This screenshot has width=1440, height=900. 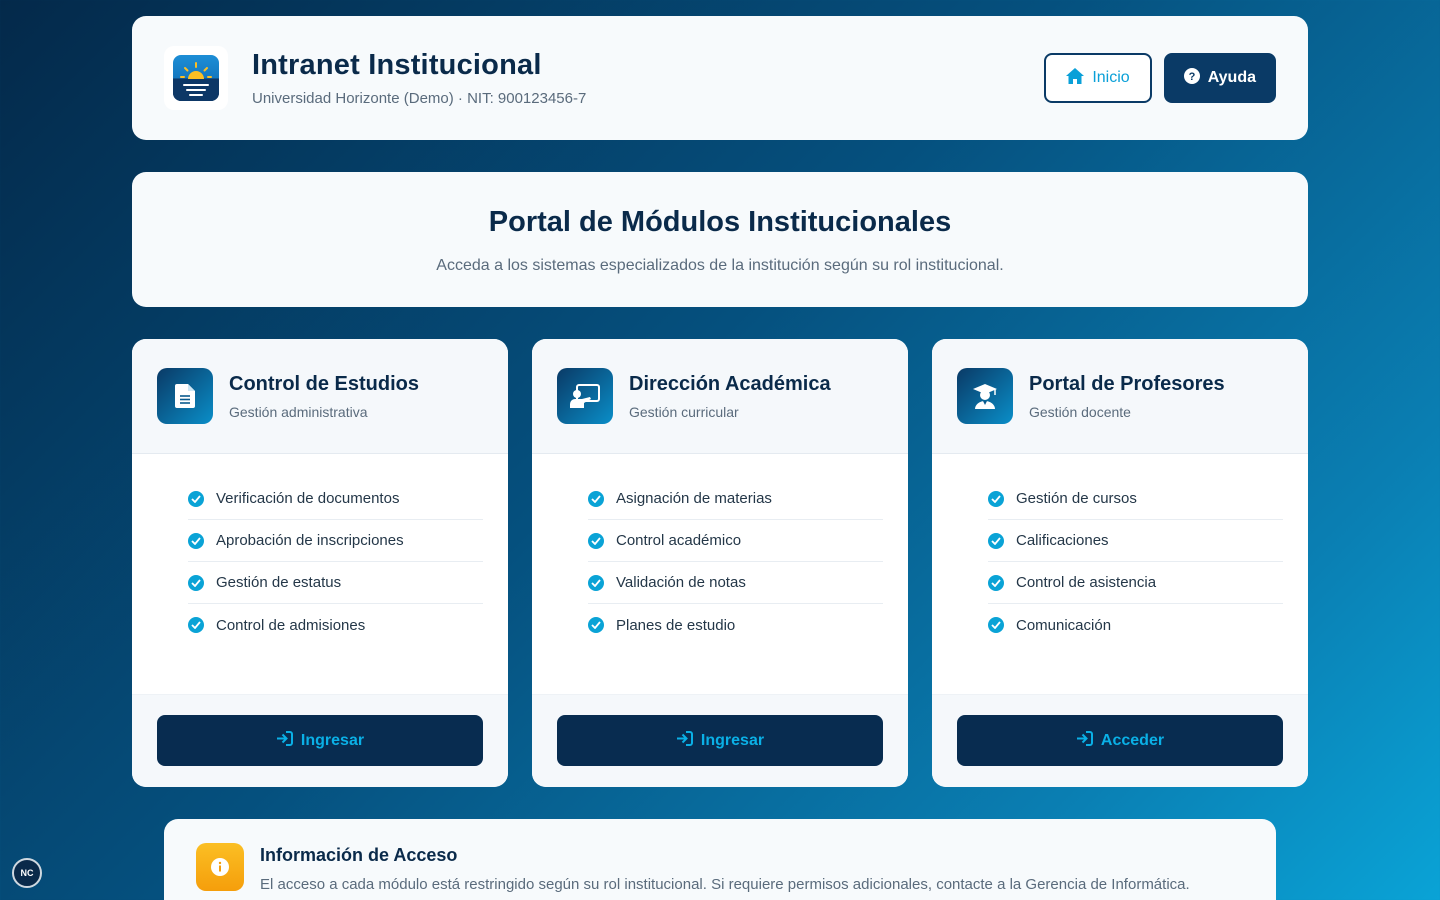 I want to click on list-item: Comunicación, so click(x=1135, y=625).